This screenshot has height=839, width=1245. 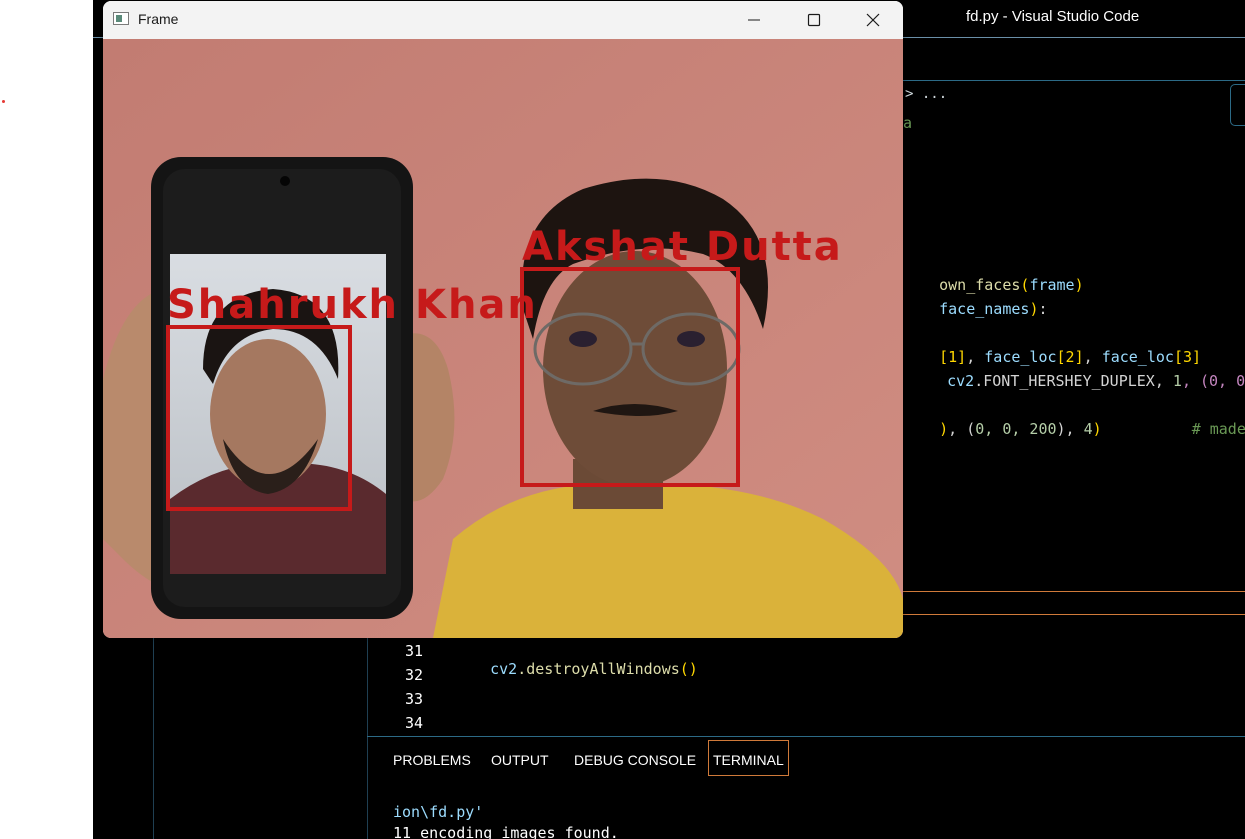 I want to click on sidebar-border, so click(x=153, y=738).